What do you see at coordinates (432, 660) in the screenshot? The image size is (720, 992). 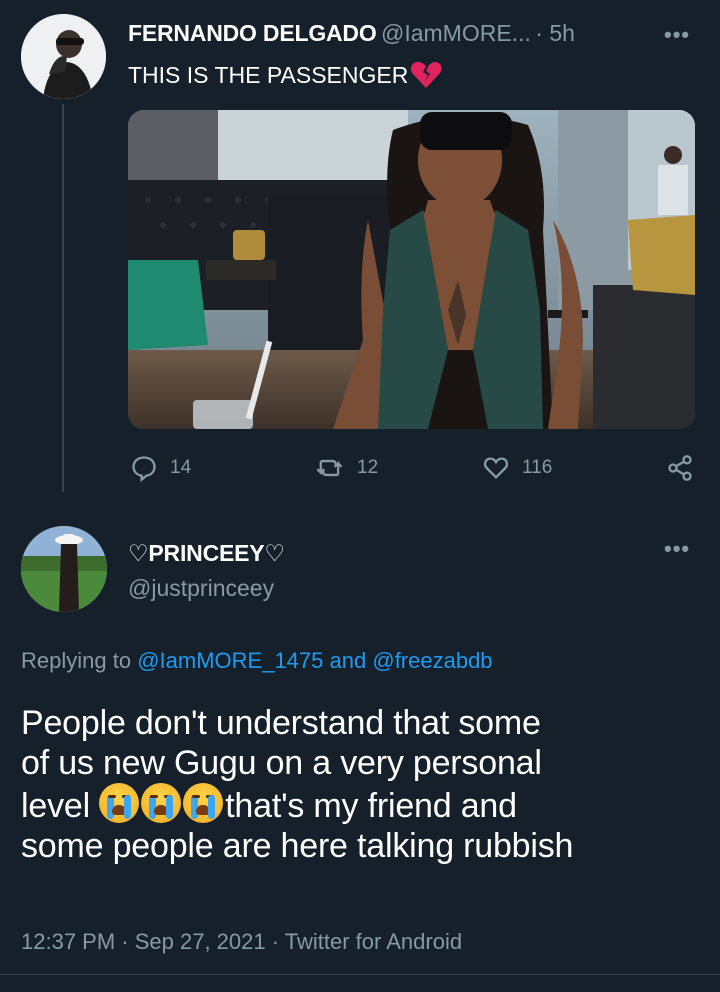 I see `mention-link: @freezabdb` at bounding box center [432, 660].